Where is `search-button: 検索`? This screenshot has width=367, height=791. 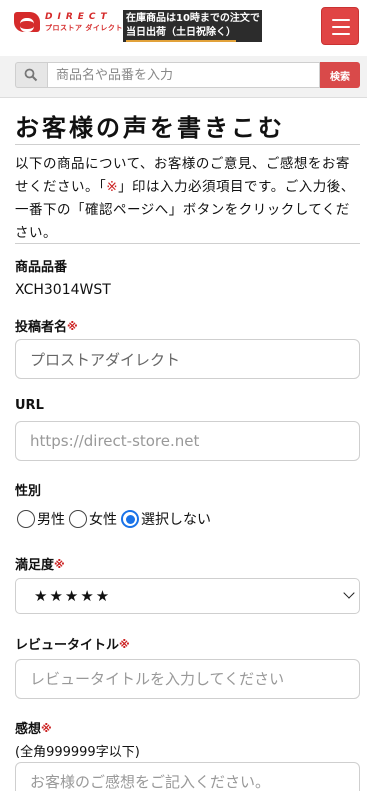 search-button: 検索 is located at coordinates (340, 75).